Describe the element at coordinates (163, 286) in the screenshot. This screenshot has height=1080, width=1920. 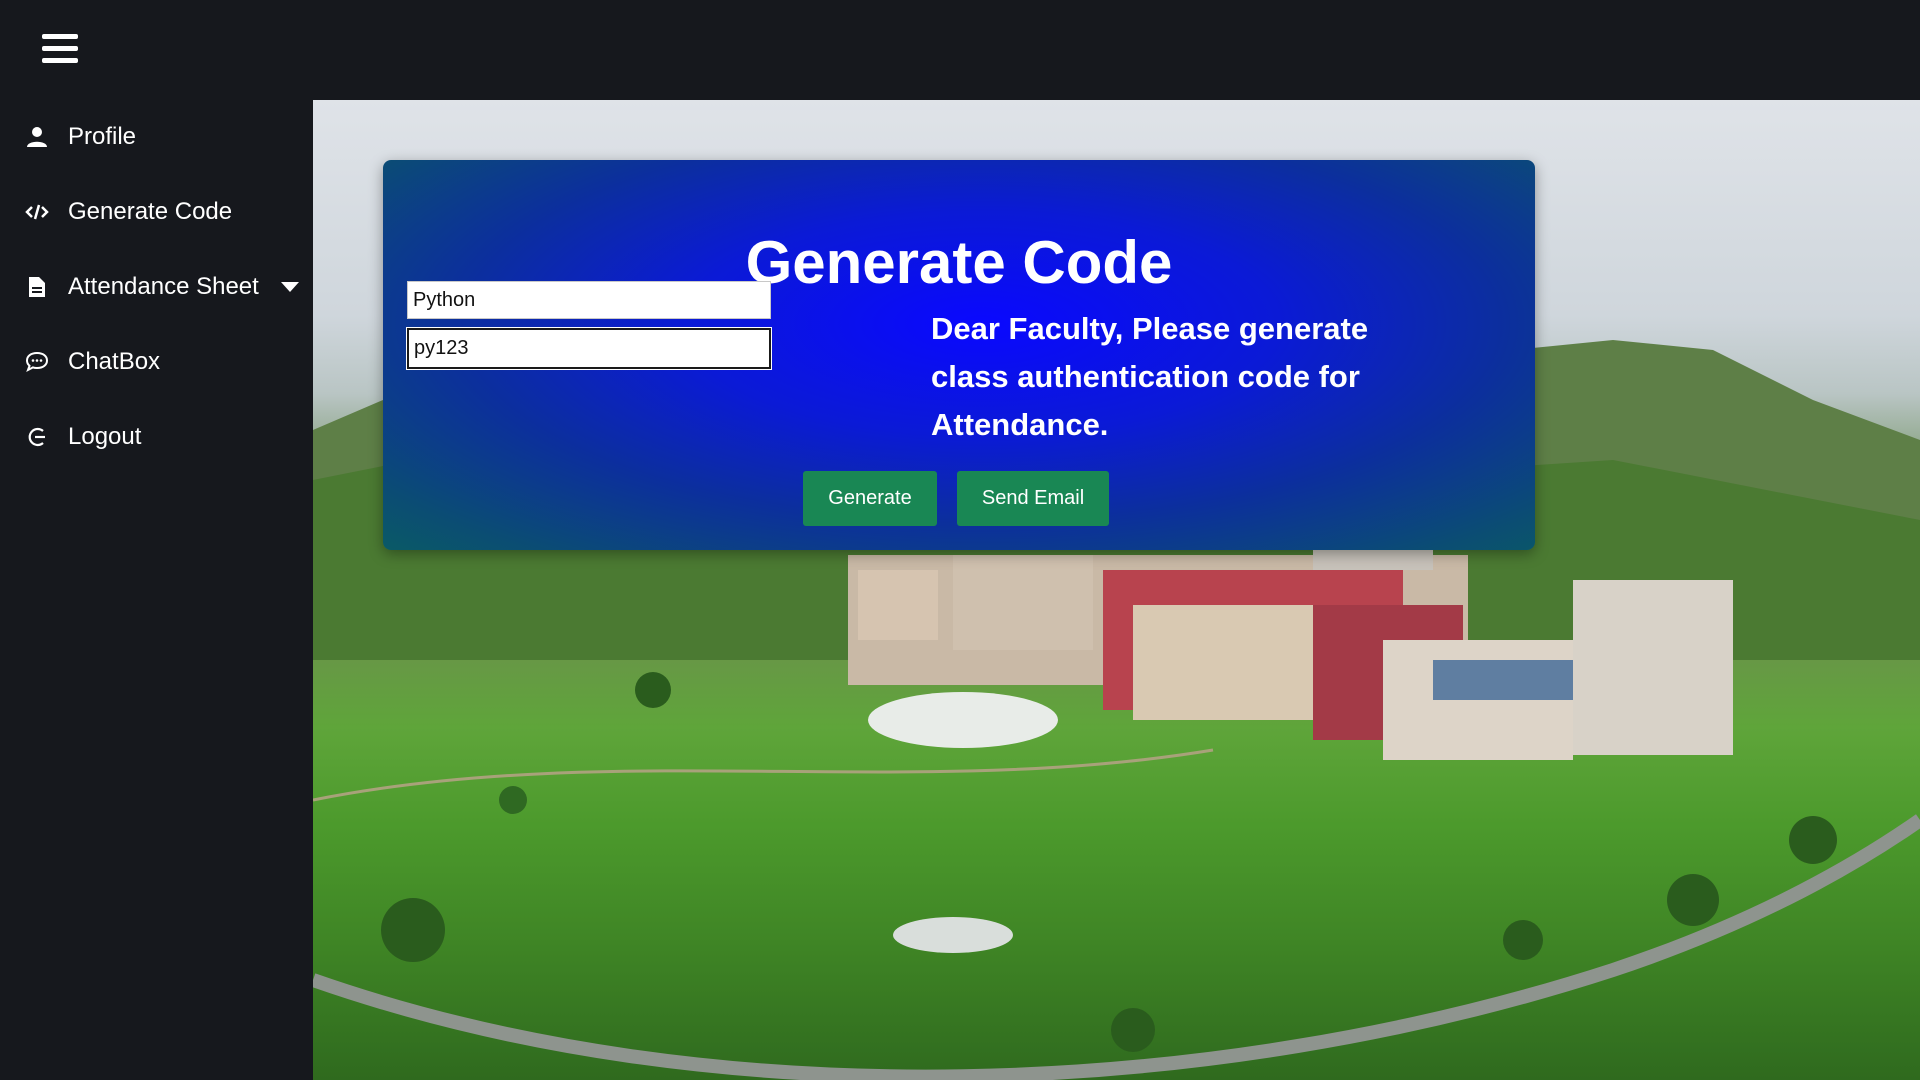
I see `sidebar-item-label: Attendance Sheet` at that location.